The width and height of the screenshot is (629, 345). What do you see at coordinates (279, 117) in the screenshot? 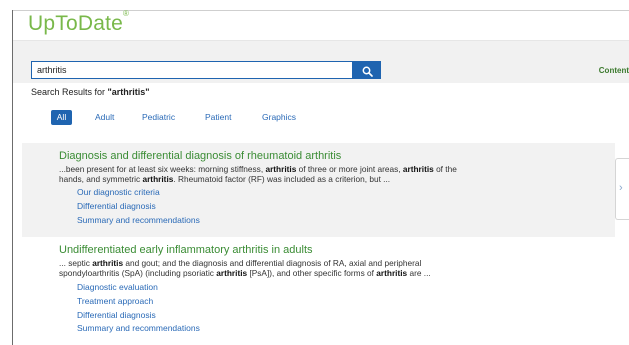
I see `tab-graphics: Graphics` at bounding box center [279, 117].